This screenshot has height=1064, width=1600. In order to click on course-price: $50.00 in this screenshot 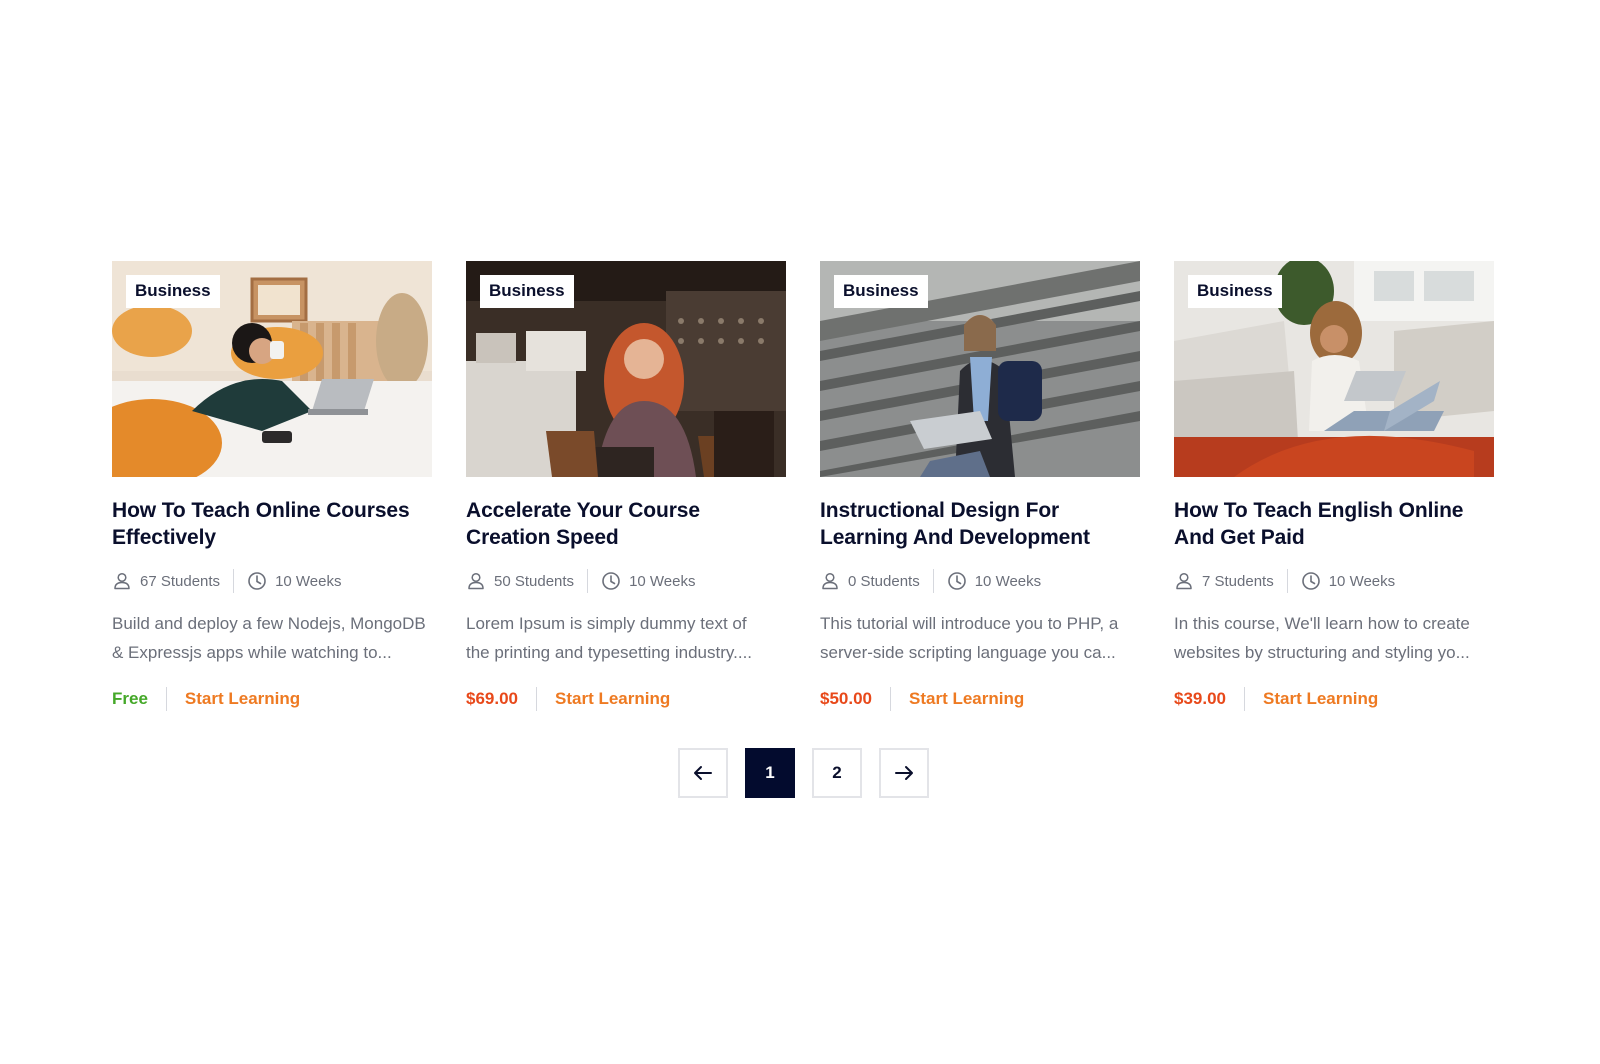, I will do `click(846, 698)`.